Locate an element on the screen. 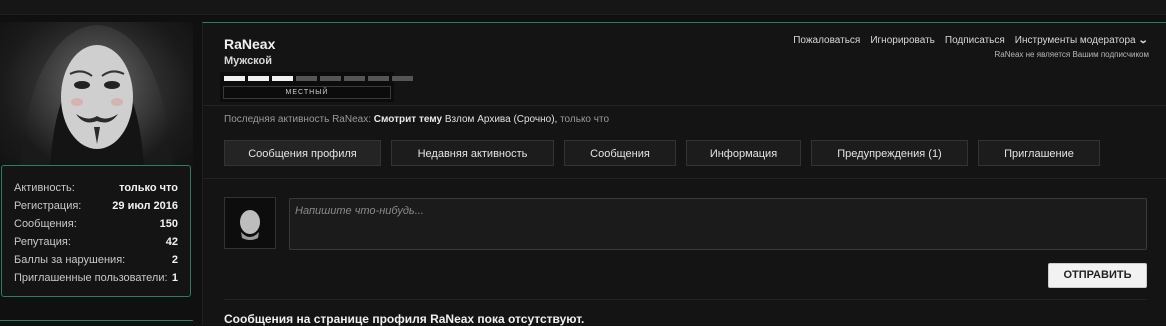 The image size is (1166, 326). stat-row-messages: Сообщения: 150 is located at coordinates (96, 224).